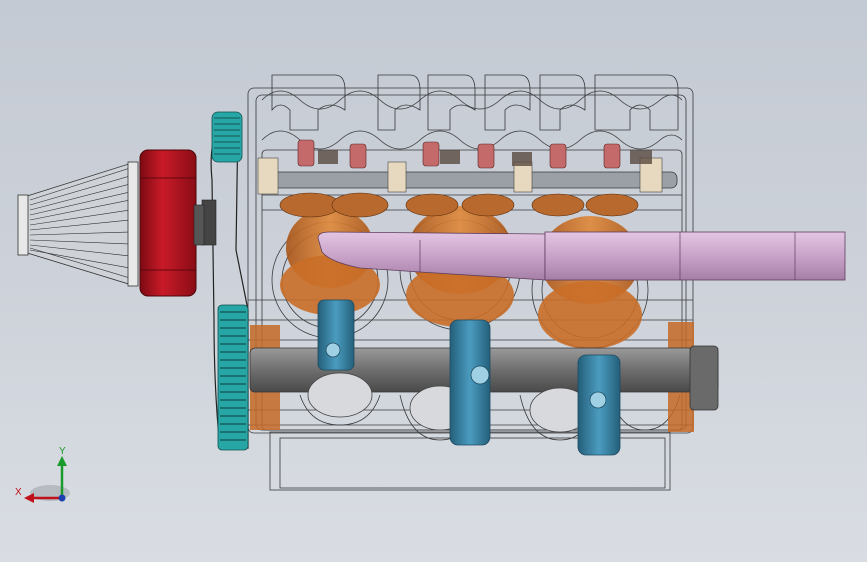 Image resolution: width=867 pixels, height=562 pixels. Describe the element at coordinates (62, 451) in the screenshot. I see `y-axis-label: Y` at that location.